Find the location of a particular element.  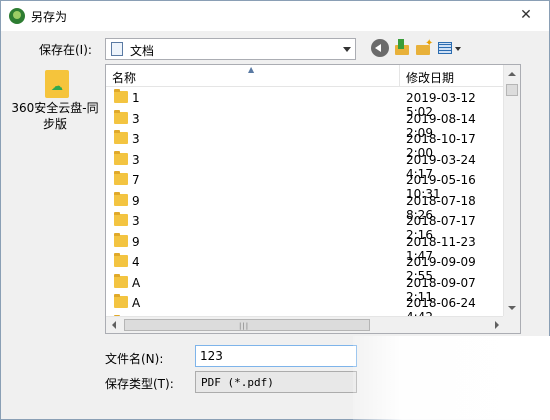

file-name-input is located at coordinates (276, 356).